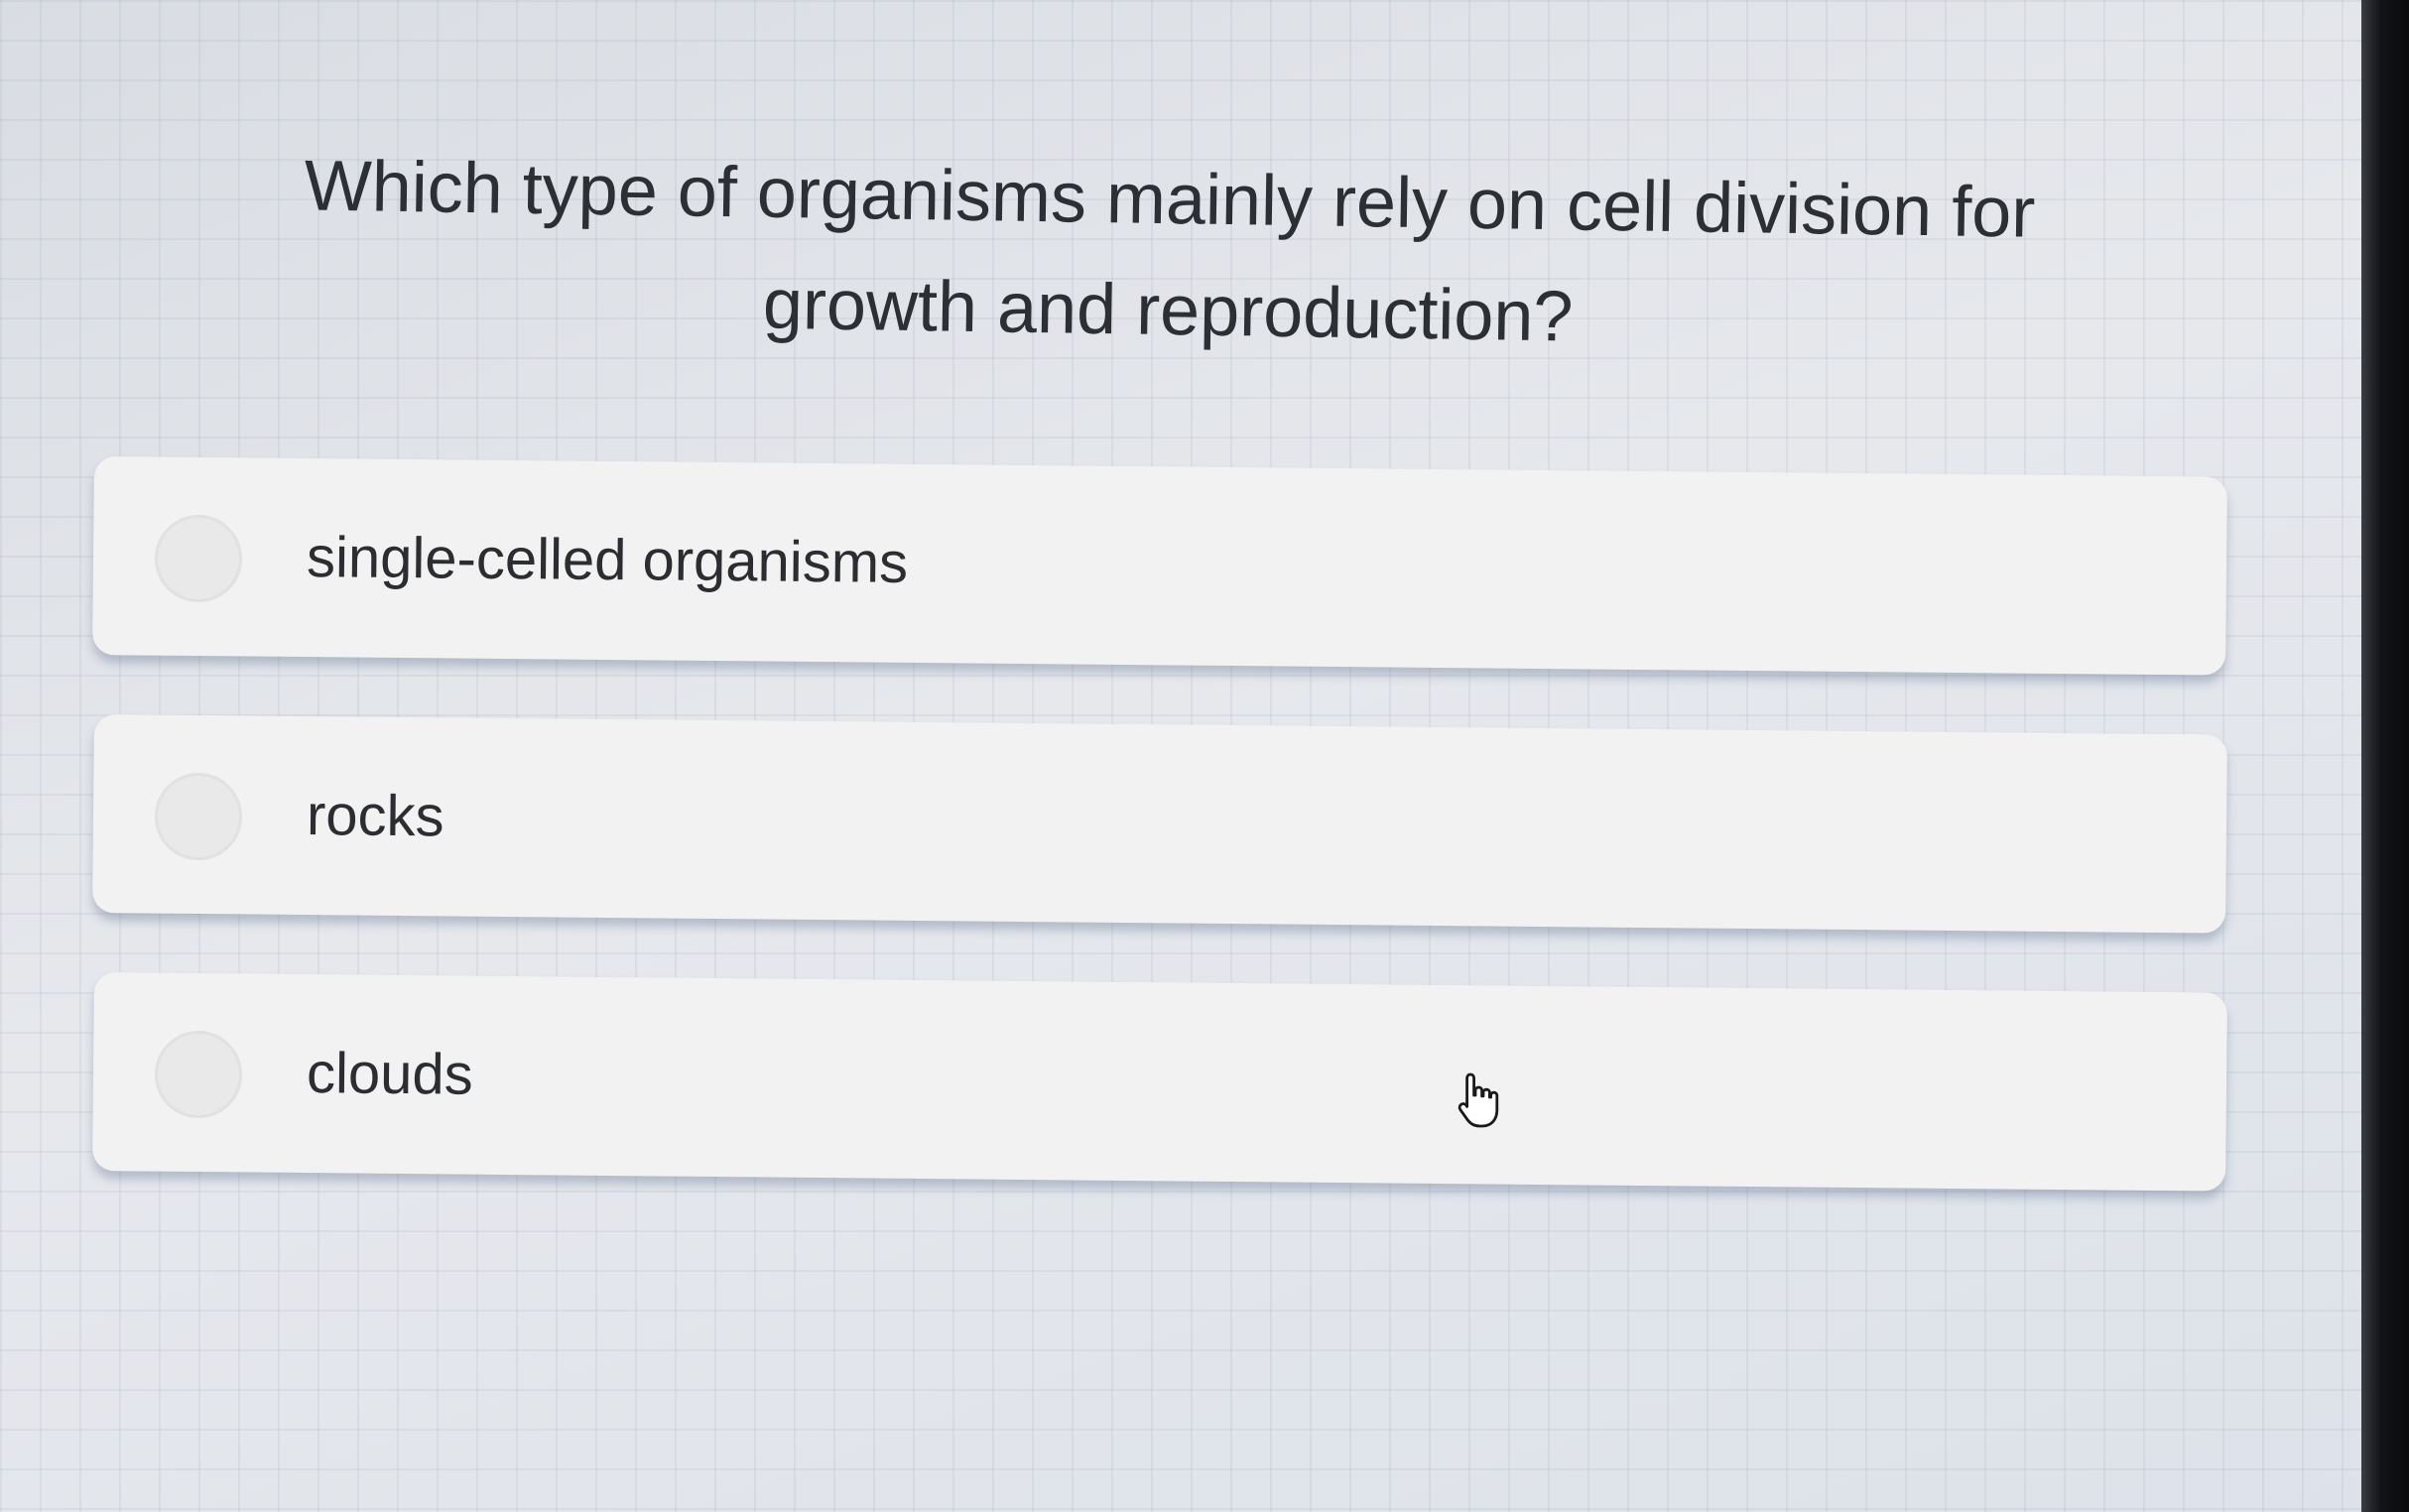 The height and width of the screenshot is (1512, 2409). I want to click on option-label: single-celled organisms, so click(607, 560).